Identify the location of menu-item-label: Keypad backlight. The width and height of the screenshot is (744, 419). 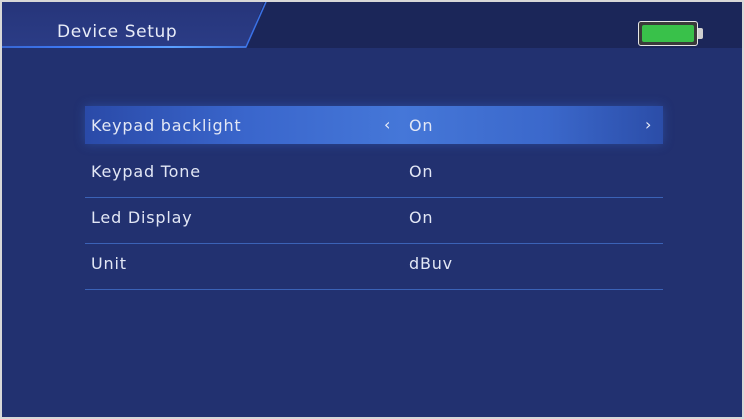
(166, 125).